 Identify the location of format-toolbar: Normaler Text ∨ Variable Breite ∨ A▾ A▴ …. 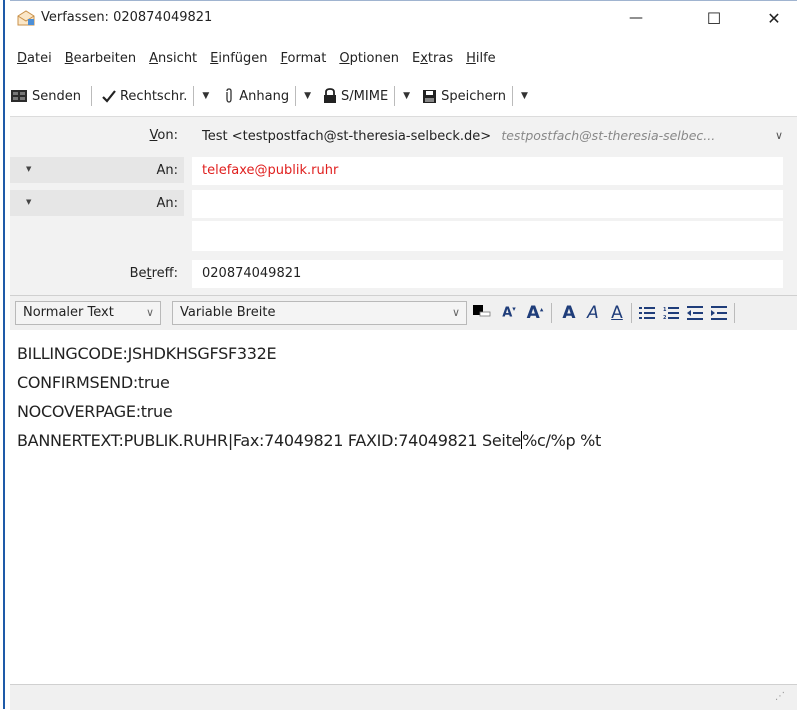
(403, 313).